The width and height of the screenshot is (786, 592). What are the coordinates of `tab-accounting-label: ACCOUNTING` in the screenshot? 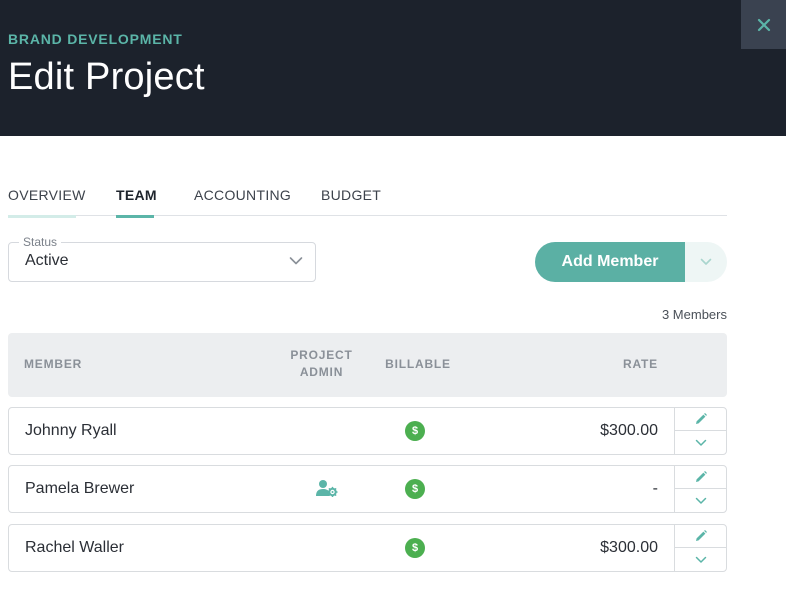 It's located at (243, 195).